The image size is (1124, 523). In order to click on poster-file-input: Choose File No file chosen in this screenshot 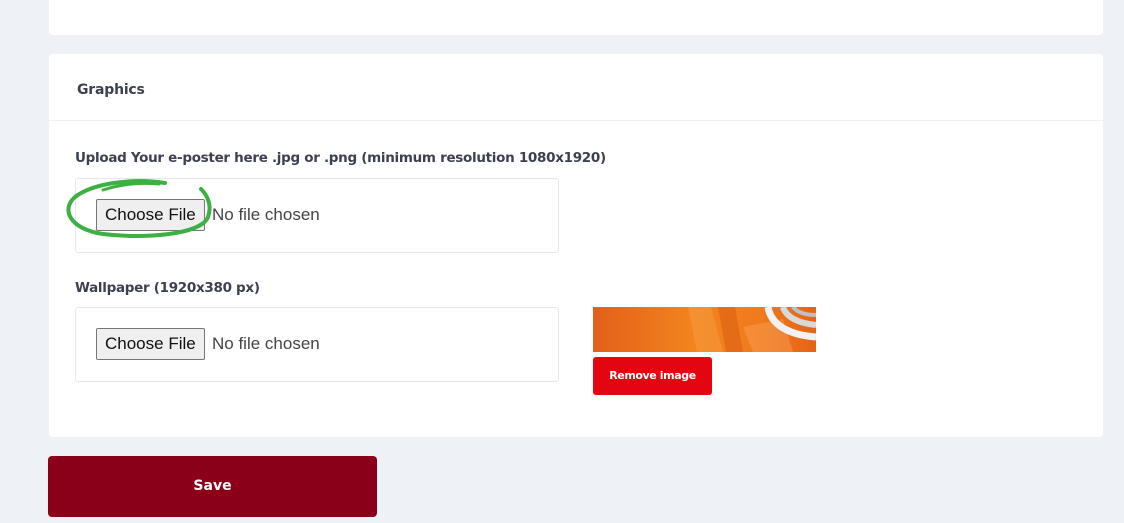, I will do `click(317, 215)`.